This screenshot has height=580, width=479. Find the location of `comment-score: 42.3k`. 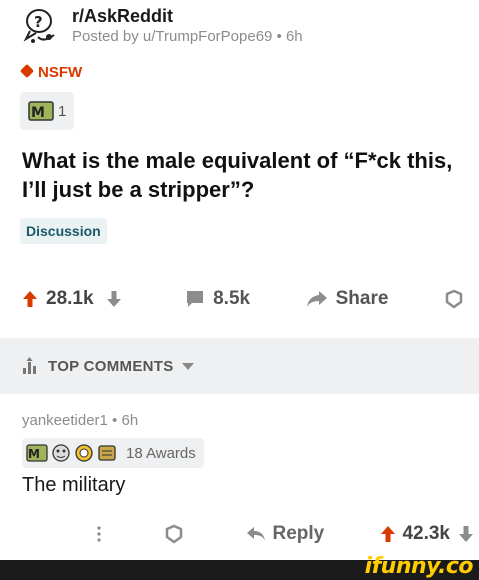

comment-score: 42.3k is located at coordinates (426, 533).